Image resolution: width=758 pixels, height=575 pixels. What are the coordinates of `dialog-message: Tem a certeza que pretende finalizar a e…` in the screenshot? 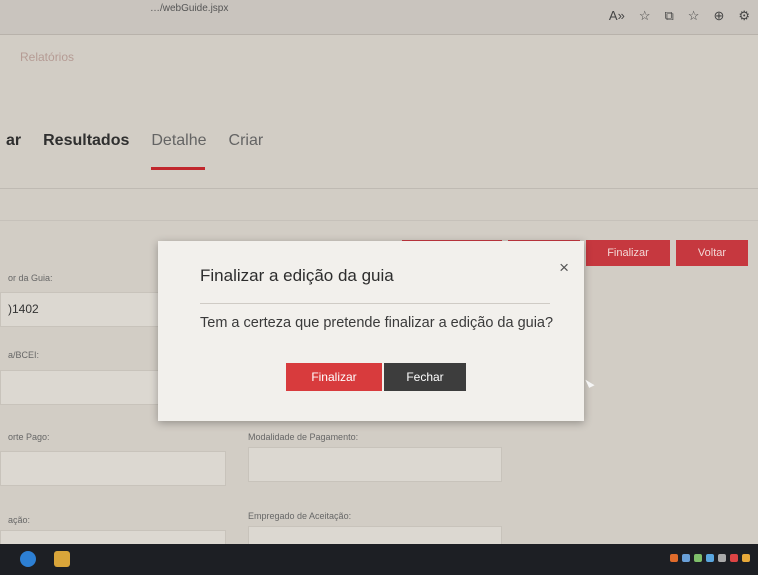 It's located at (377, 323).